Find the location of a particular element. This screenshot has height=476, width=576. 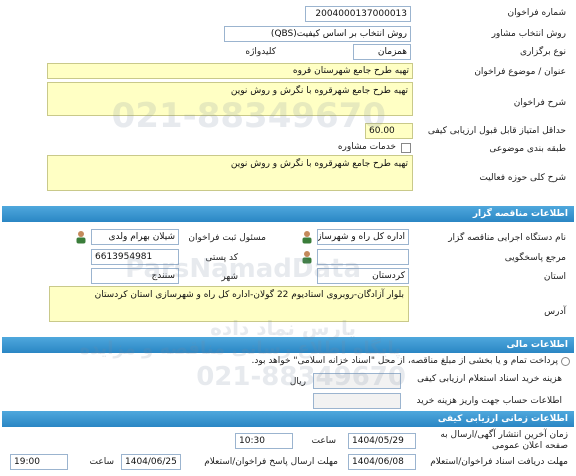

description-label: شرح فراخوان is located at coordinates (539, 103).